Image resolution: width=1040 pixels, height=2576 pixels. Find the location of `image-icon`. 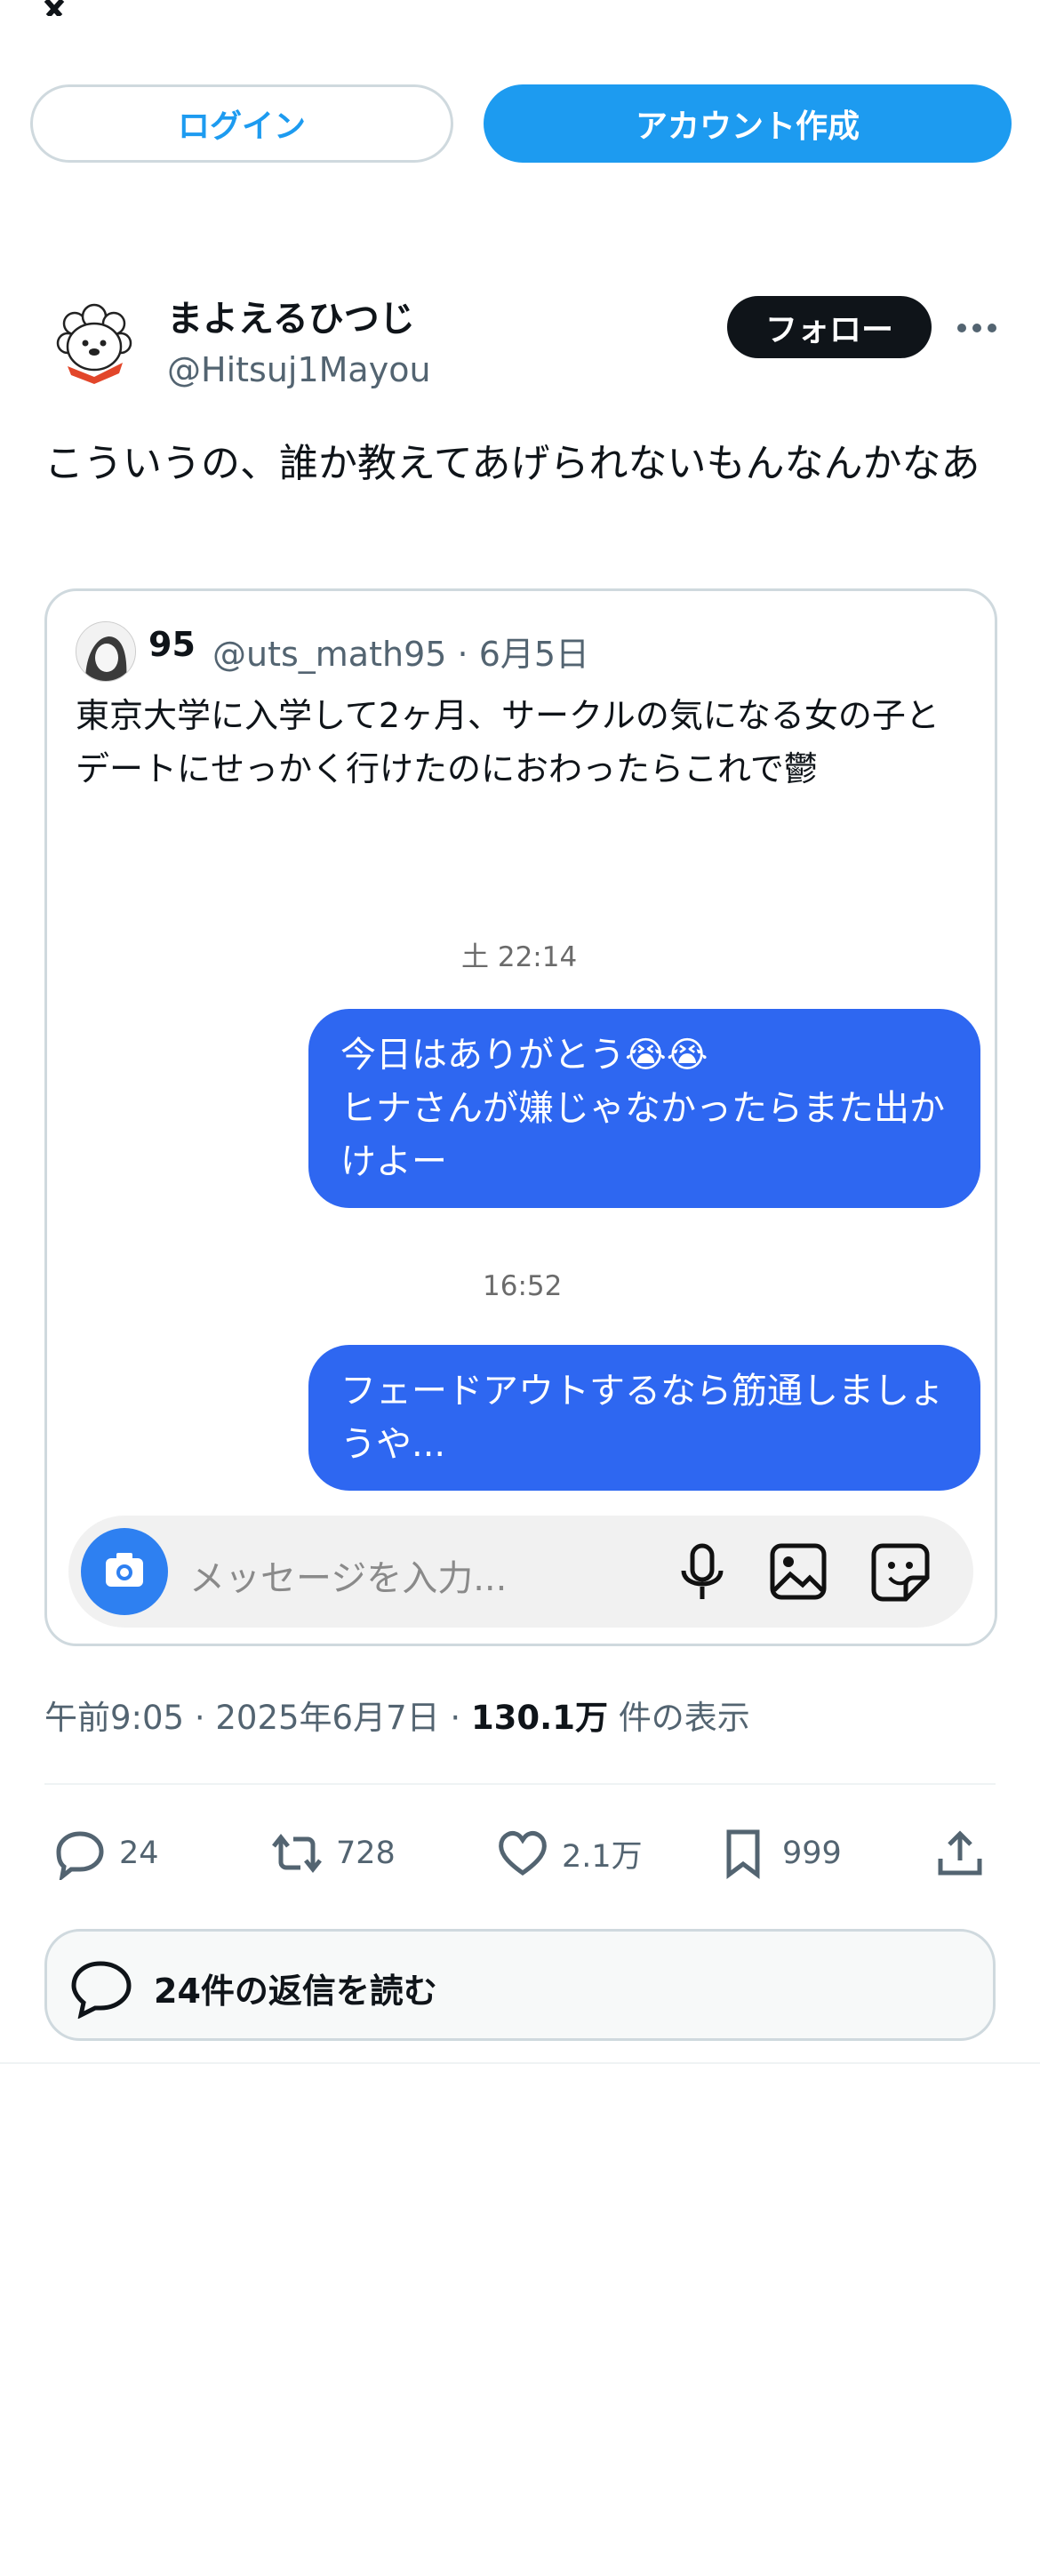

image-icon is located at coordinates (798, 1571).